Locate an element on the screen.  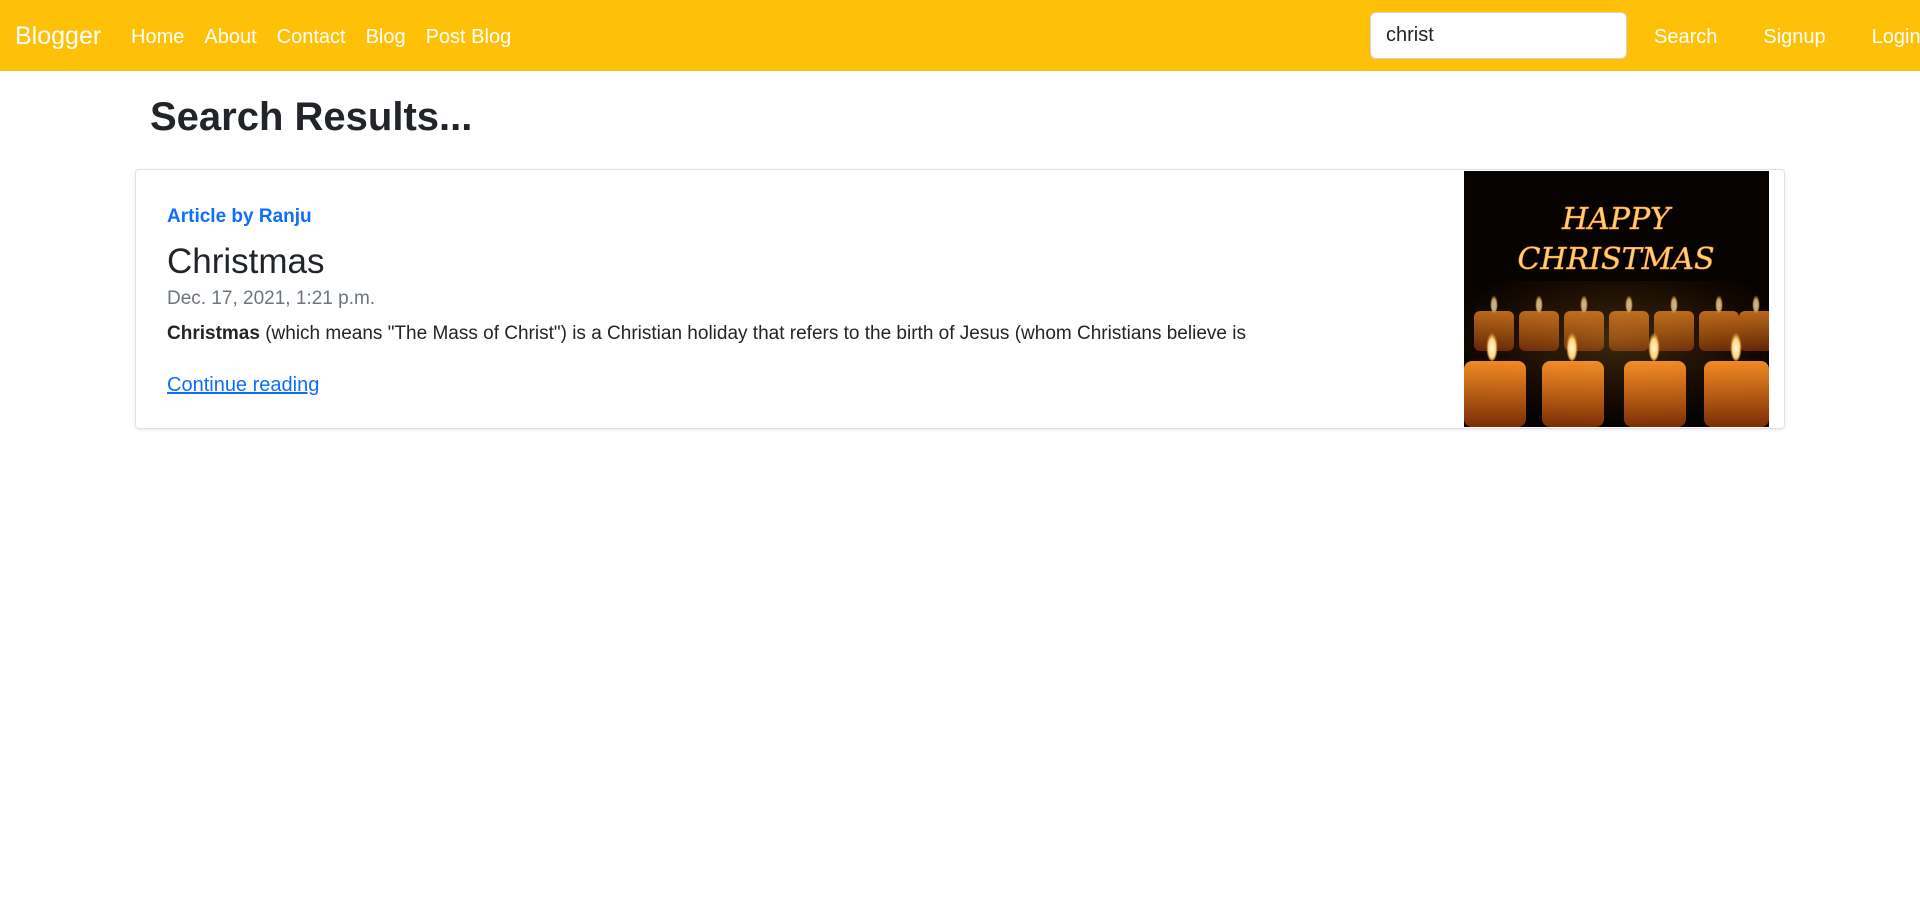
search-button: Search is located at coordinates (1685, 37).